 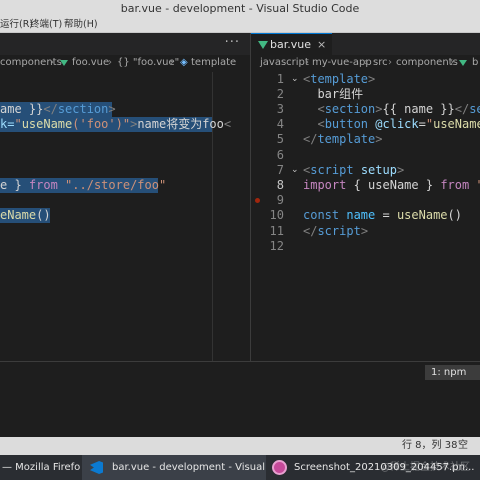 I want to click on close-icon: ×, so click(x=321, y=45).